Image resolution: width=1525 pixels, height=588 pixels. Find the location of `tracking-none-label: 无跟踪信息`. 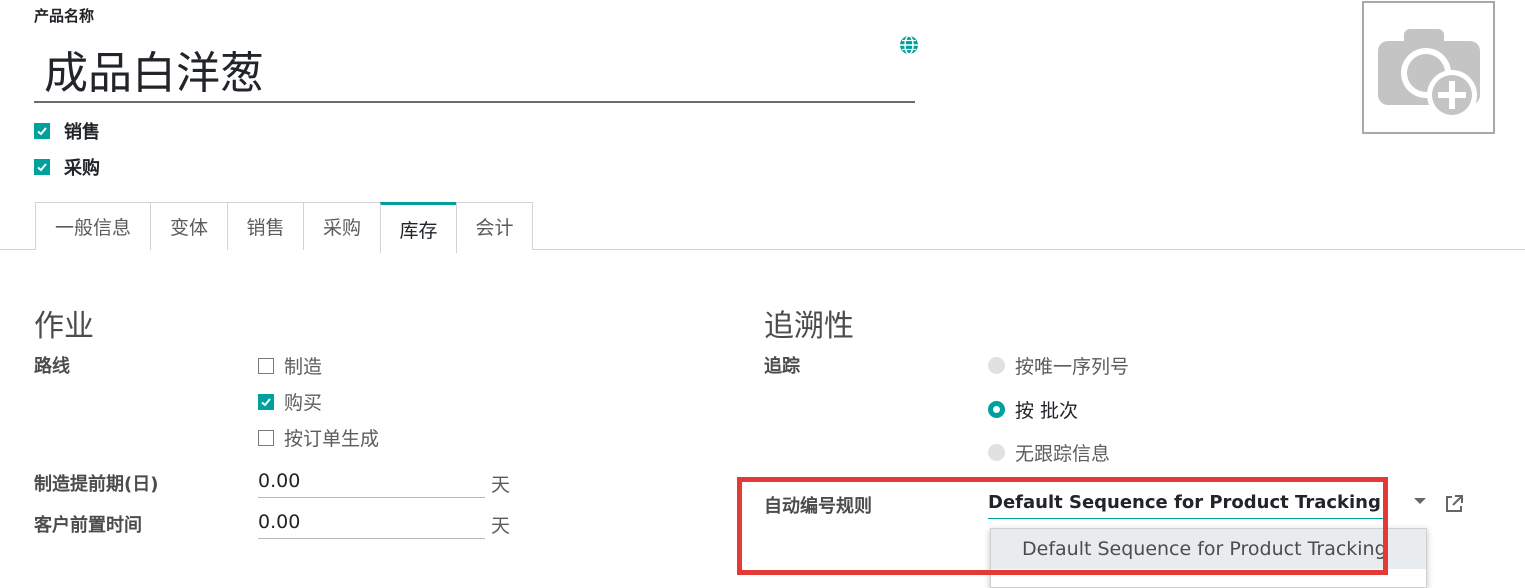

tracking-none-label: 无跟踪信息 is located at coordinates (1063, 454).